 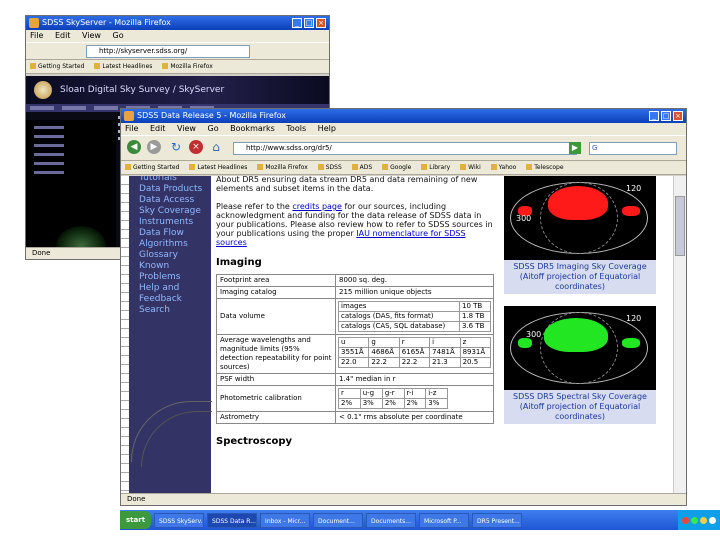 I want to click on catalog-value: 215 million unique objects, so click(x=414, y=292).